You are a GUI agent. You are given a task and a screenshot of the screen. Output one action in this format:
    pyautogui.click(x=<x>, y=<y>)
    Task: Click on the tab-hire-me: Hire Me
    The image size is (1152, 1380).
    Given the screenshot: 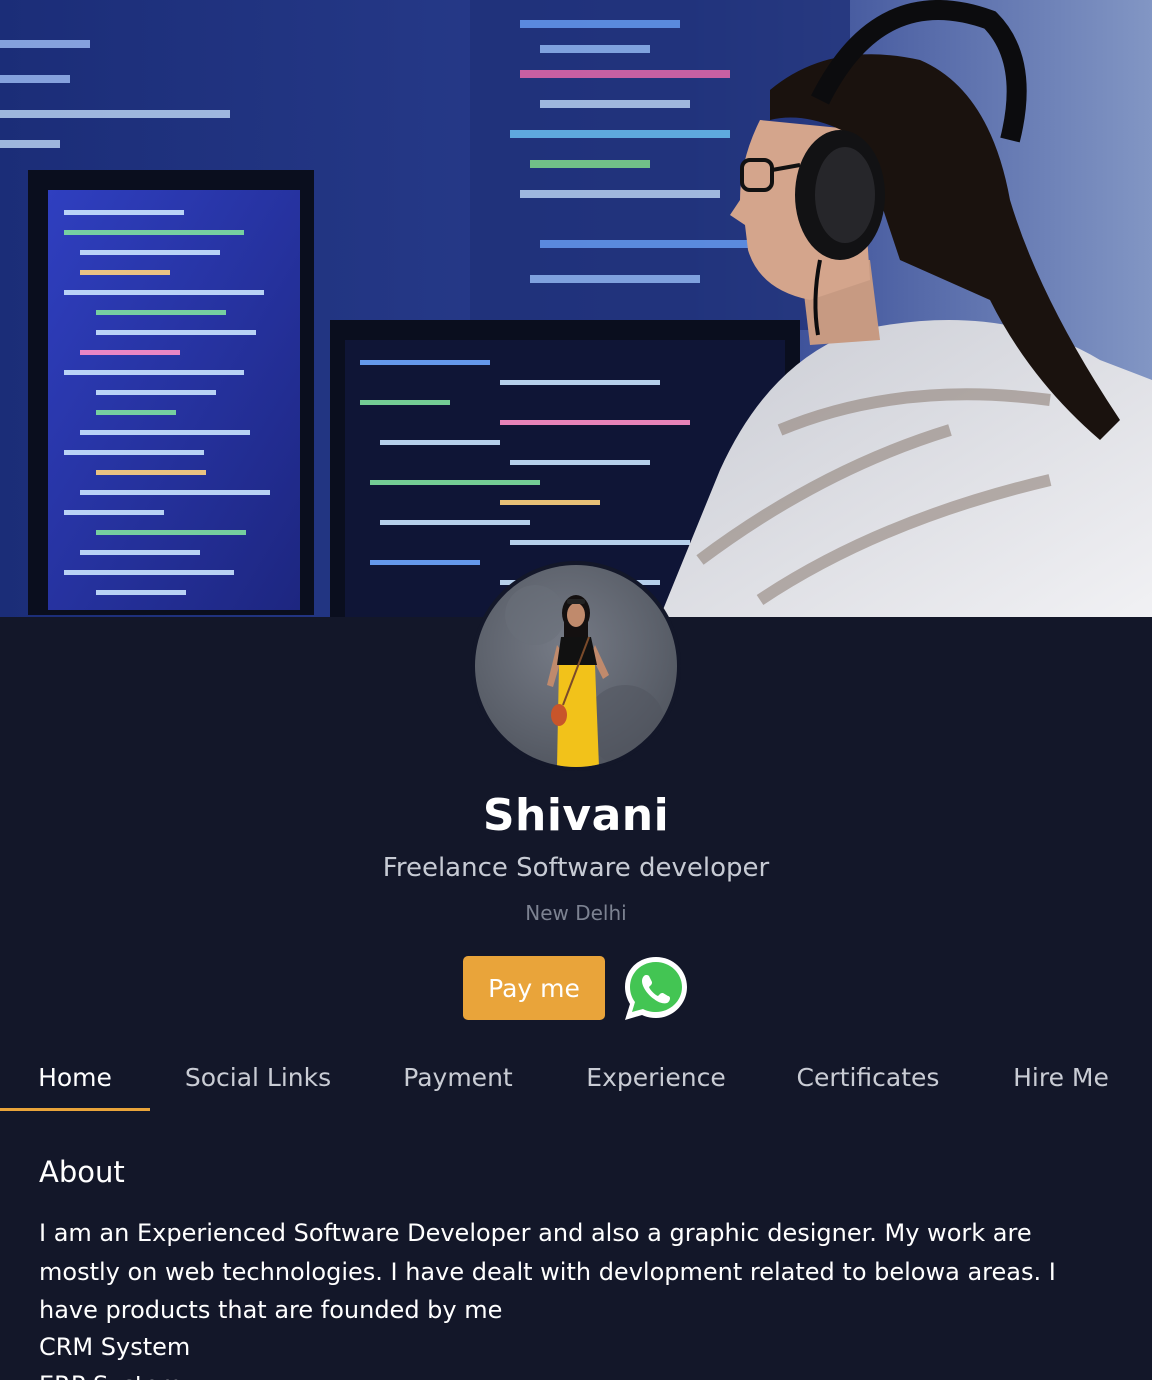 What is the action you would take?
    pyautogui.click(x=1061, y=1077)
    